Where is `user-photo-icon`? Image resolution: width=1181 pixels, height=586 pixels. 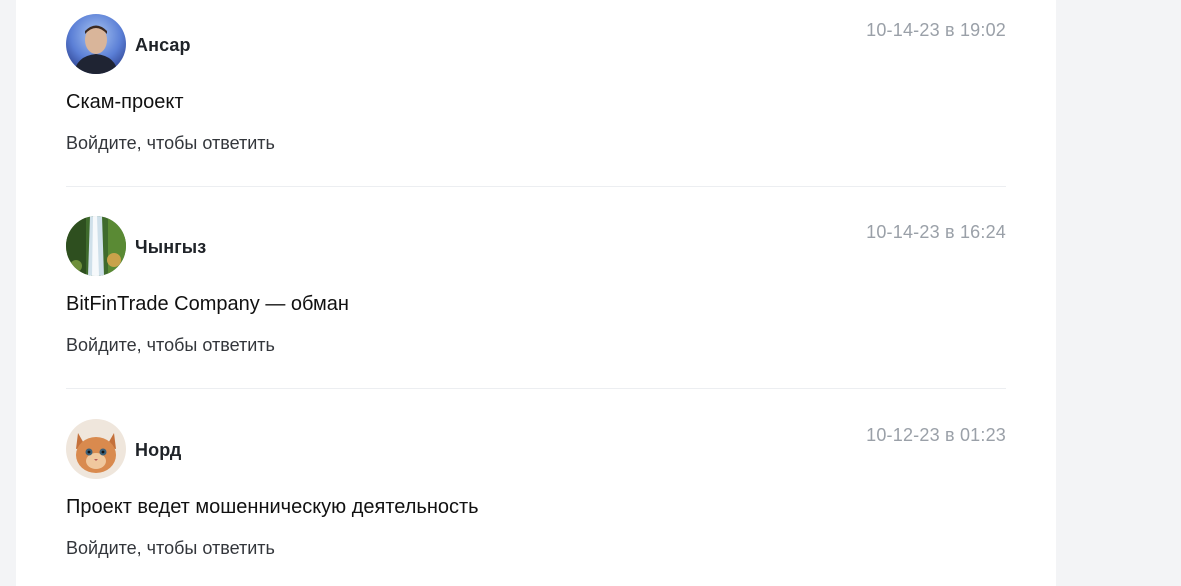
user-photo-icon is located at coordinates (96, 44).